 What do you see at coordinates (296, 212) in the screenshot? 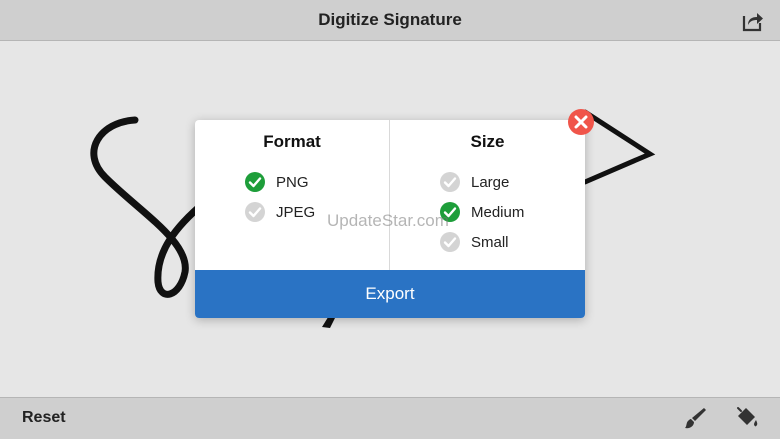
I see `format-option-label: JPEG` at bounding box center [296, 212].